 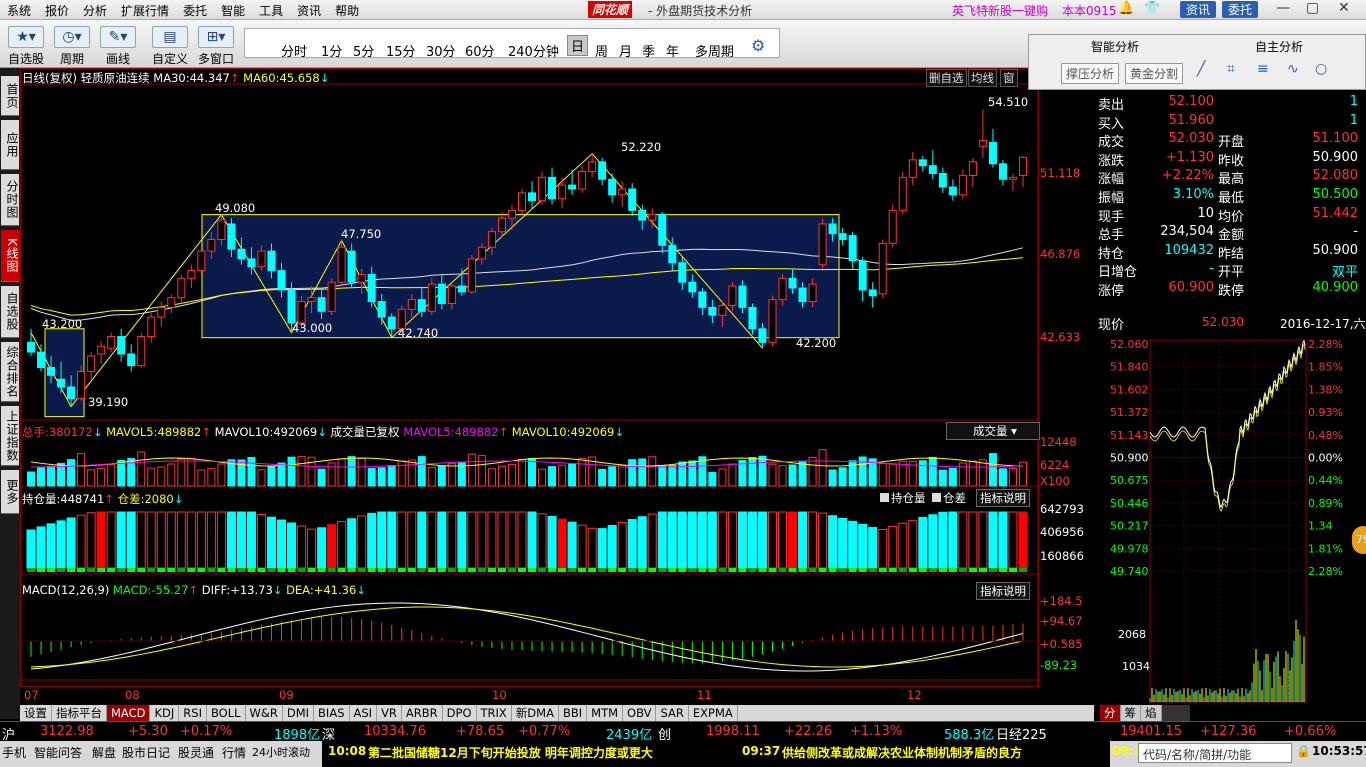 What do you see at coordinates (10, 492) in the screenshot?
I see `side-tab-more: 更多` at bounding box center [10, 492].